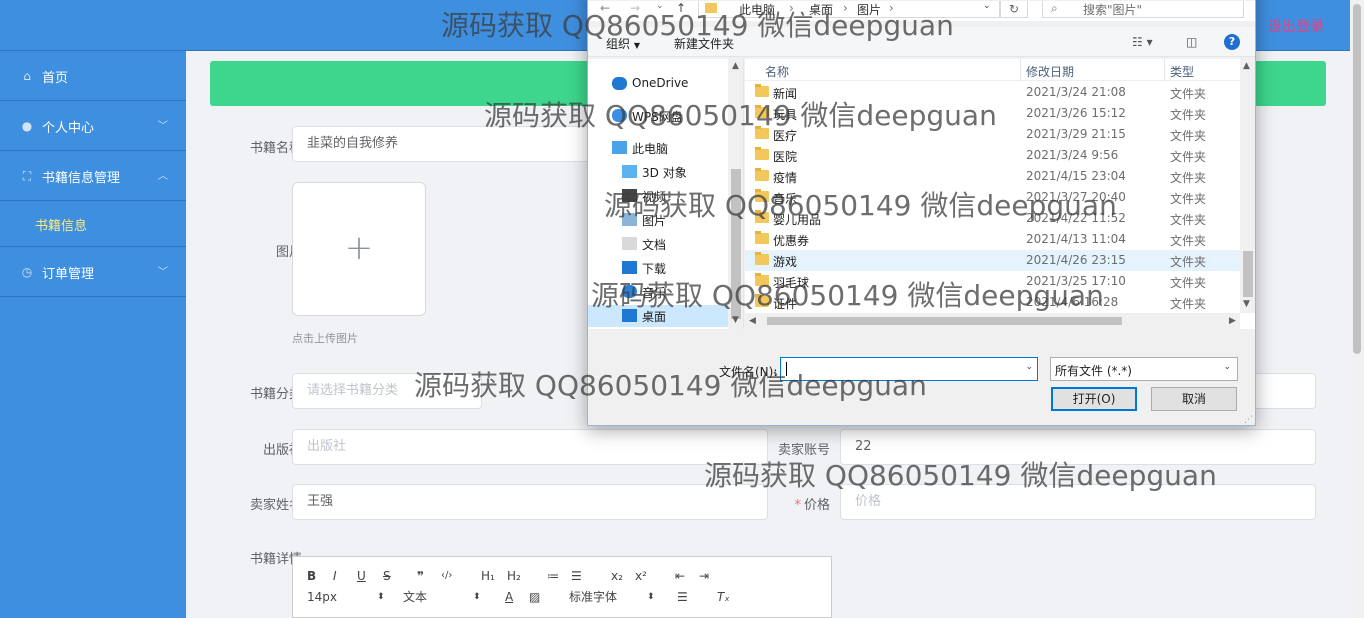  I want to click on forward-arrow-icon: →, so click(635, 8).